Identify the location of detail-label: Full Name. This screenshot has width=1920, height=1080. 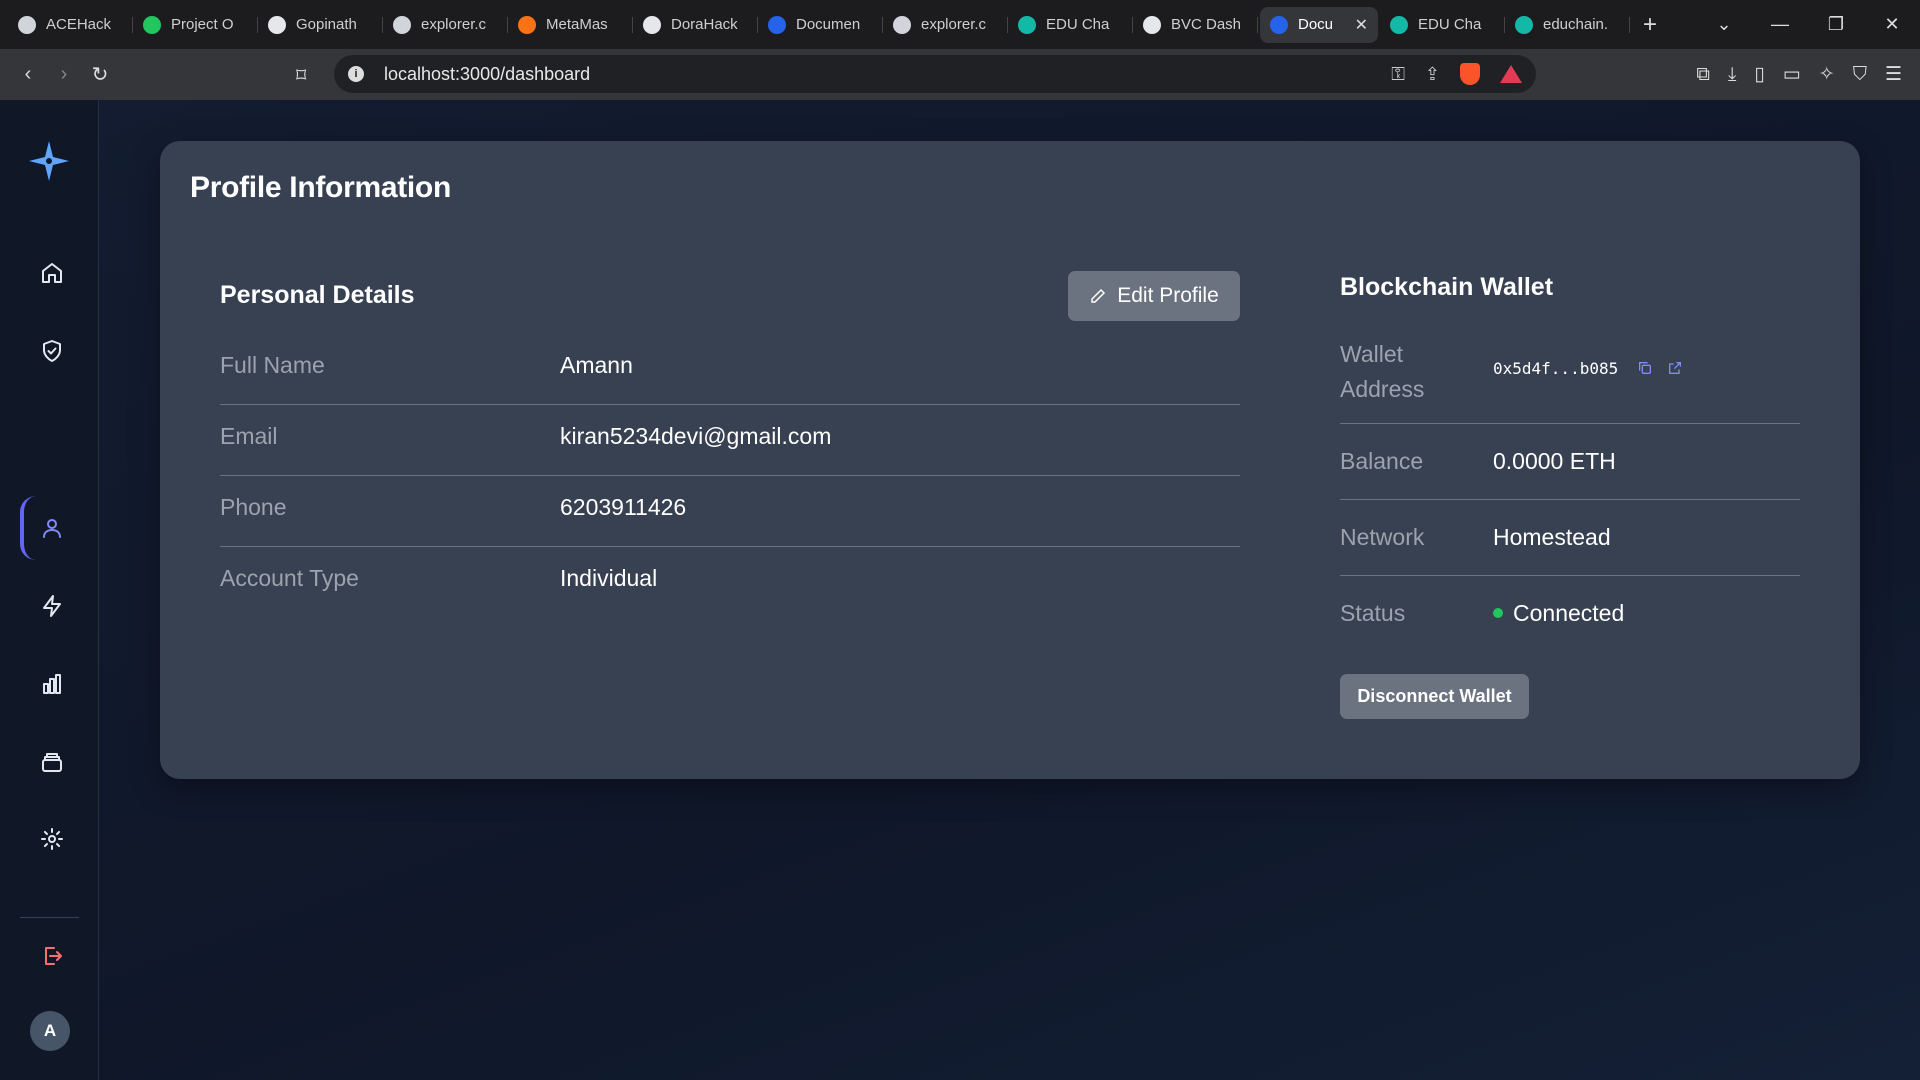
(272, 365).